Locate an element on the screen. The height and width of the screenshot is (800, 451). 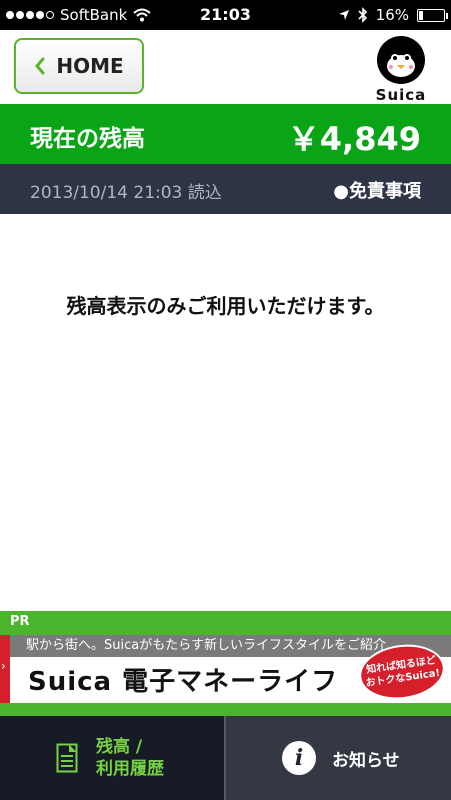
tab-balance-label: 残高 / 利用履歴 is located at coordinates (130, 758).